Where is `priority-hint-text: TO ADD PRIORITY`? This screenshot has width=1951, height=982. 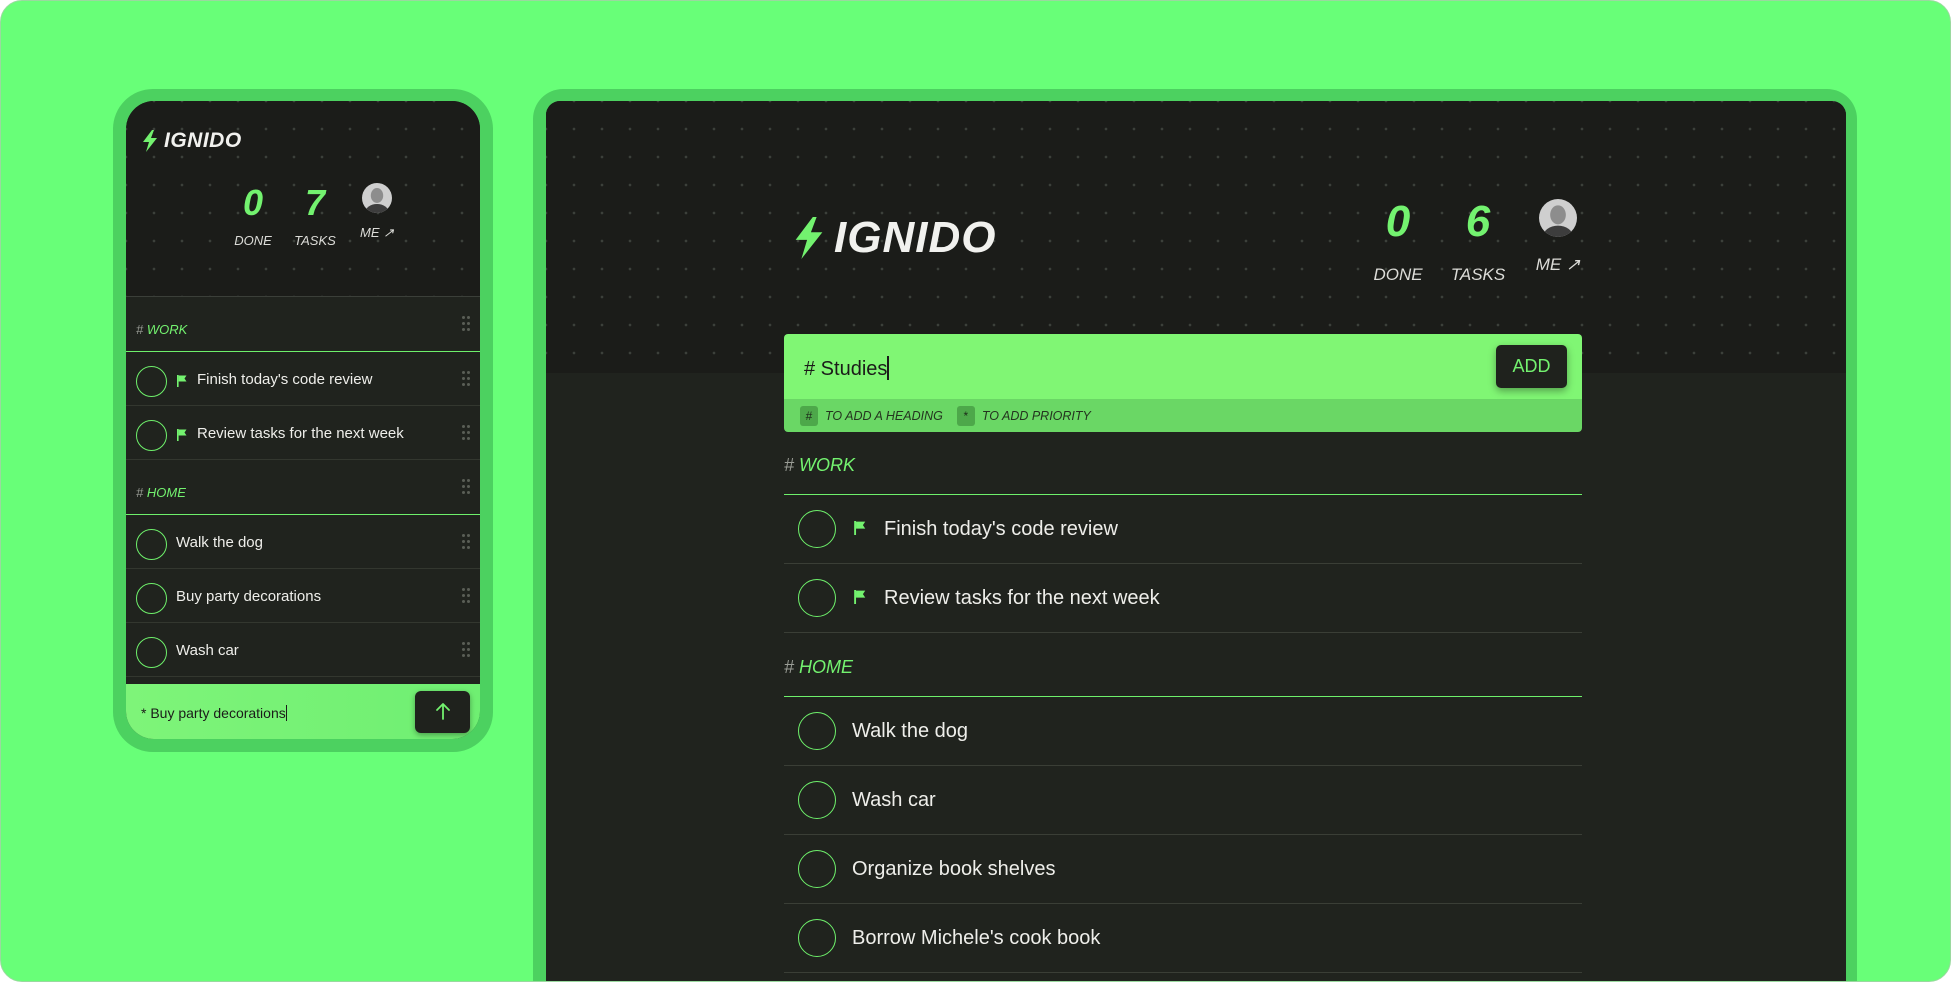
priority-hint-text: TO ADD PRIORITY is located at coordinates (1036, 415).